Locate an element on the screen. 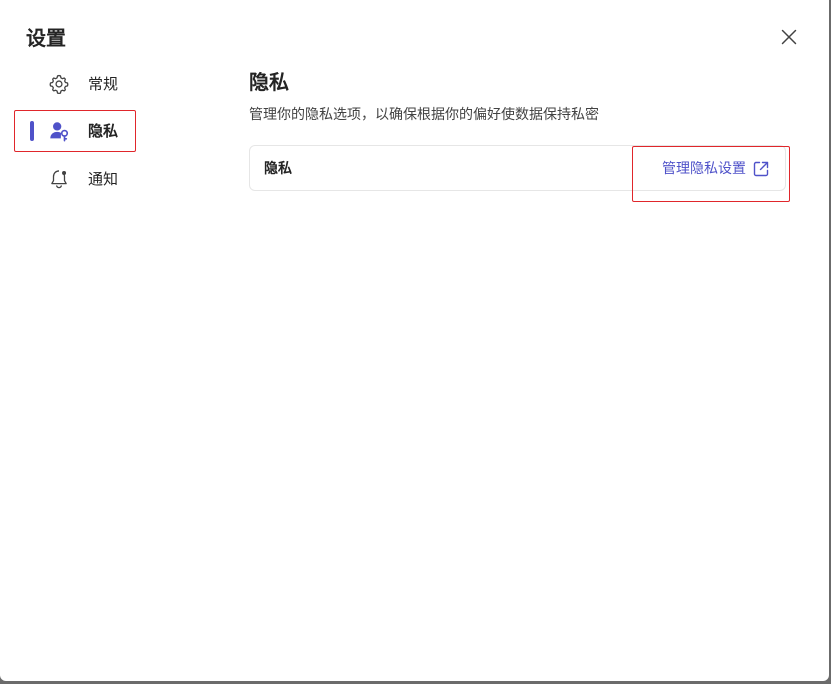 The width and height of the screenshot is (831, 684). sidebar-item-label: 通知 is located at coordinates (103, 179).